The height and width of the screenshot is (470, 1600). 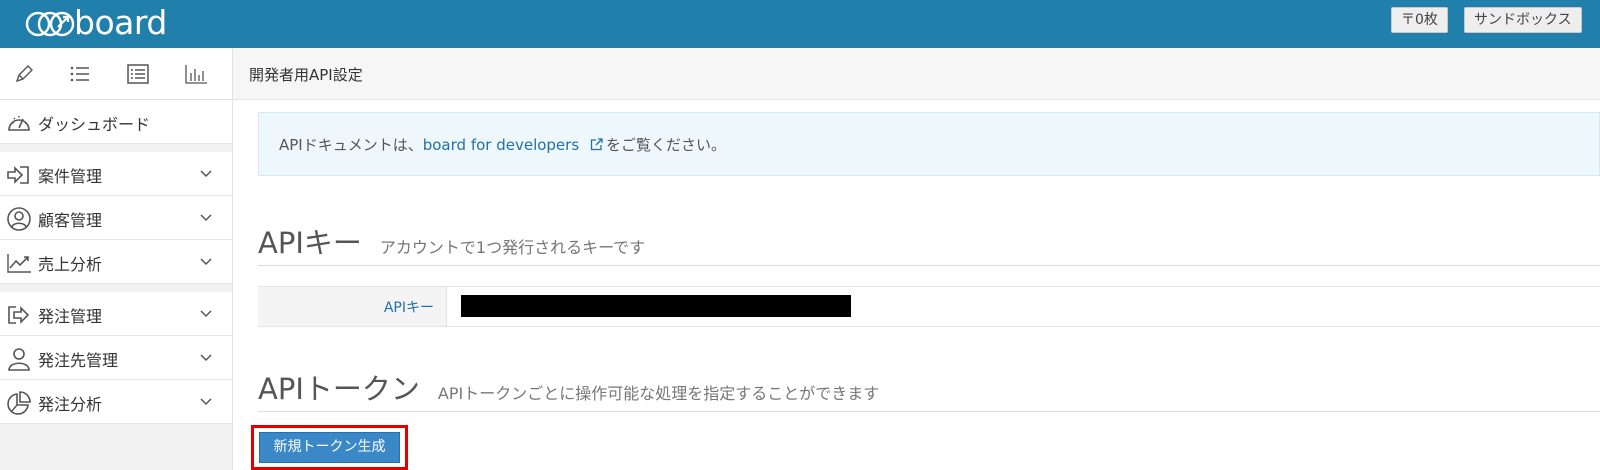 What do you see at coordinates (19, 359) in the screenshot?
I see `user-icon` at bounding box center [19, 359].